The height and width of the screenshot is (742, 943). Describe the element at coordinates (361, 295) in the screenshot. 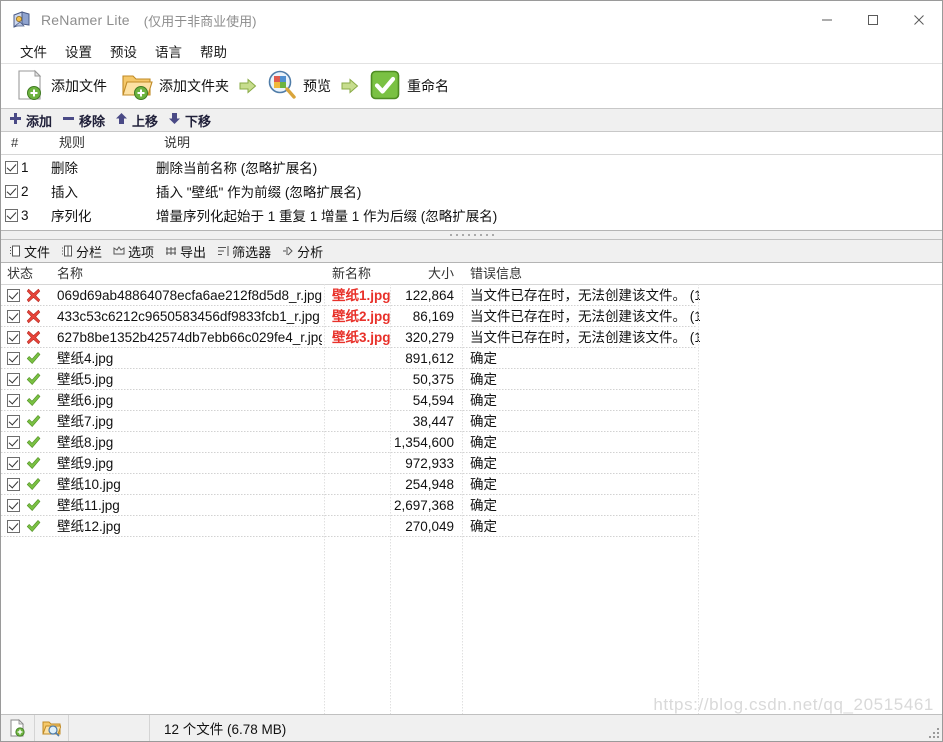

I see `row-new-name: 壁纸1.jpg` at that location.